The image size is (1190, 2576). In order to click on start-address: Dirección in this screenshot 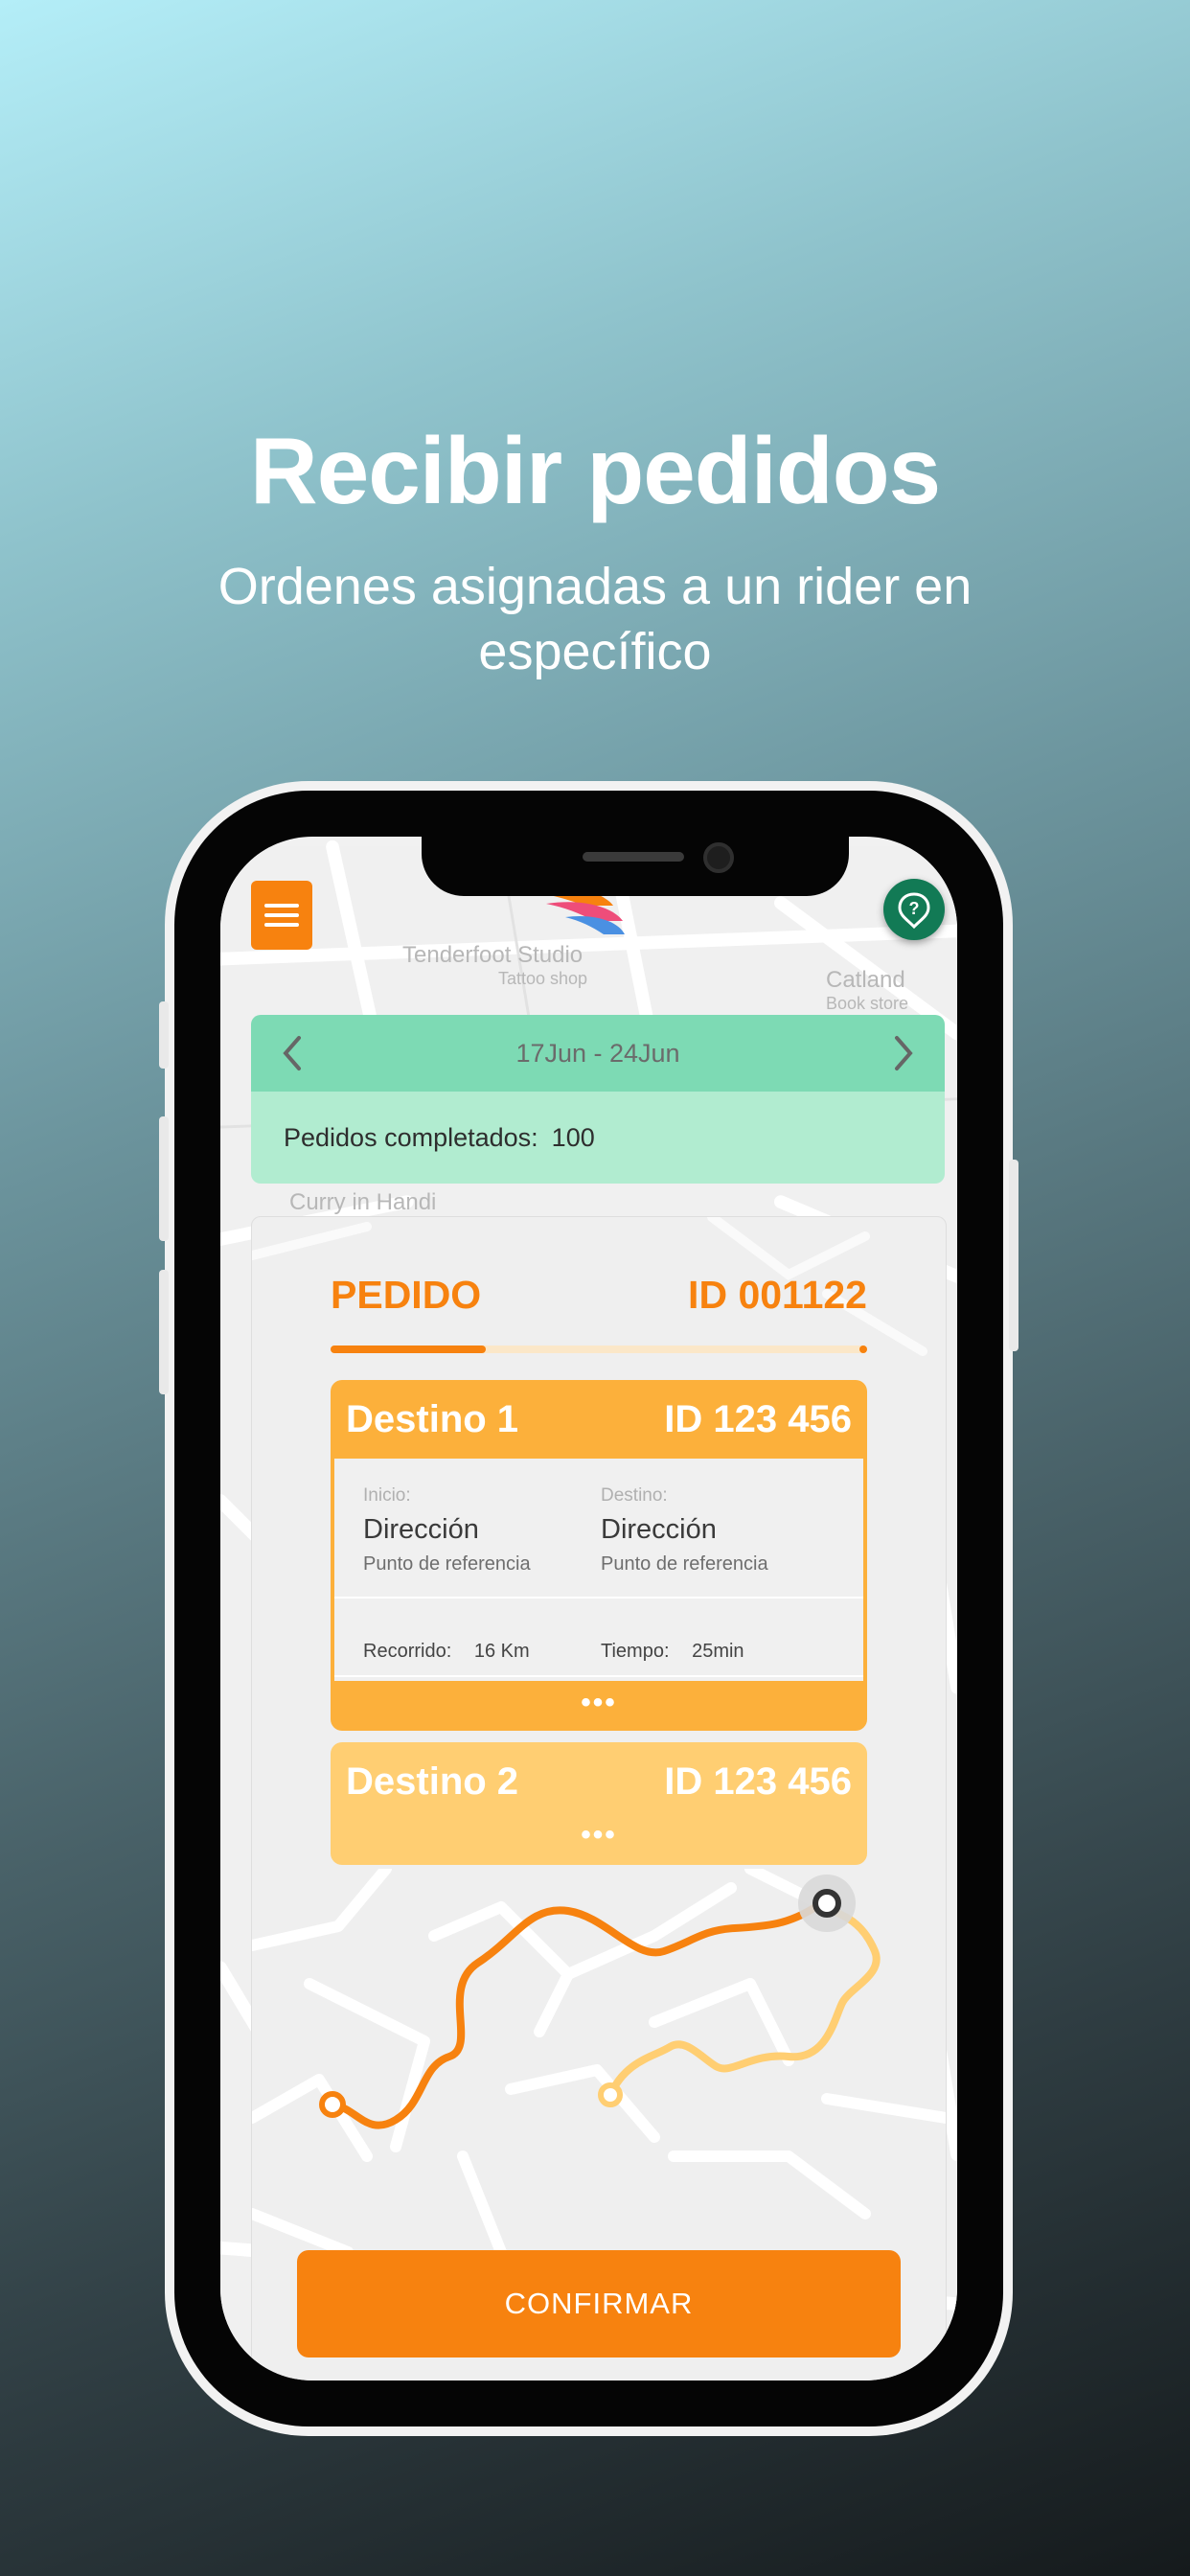, I will do `click(421, 1529)`.